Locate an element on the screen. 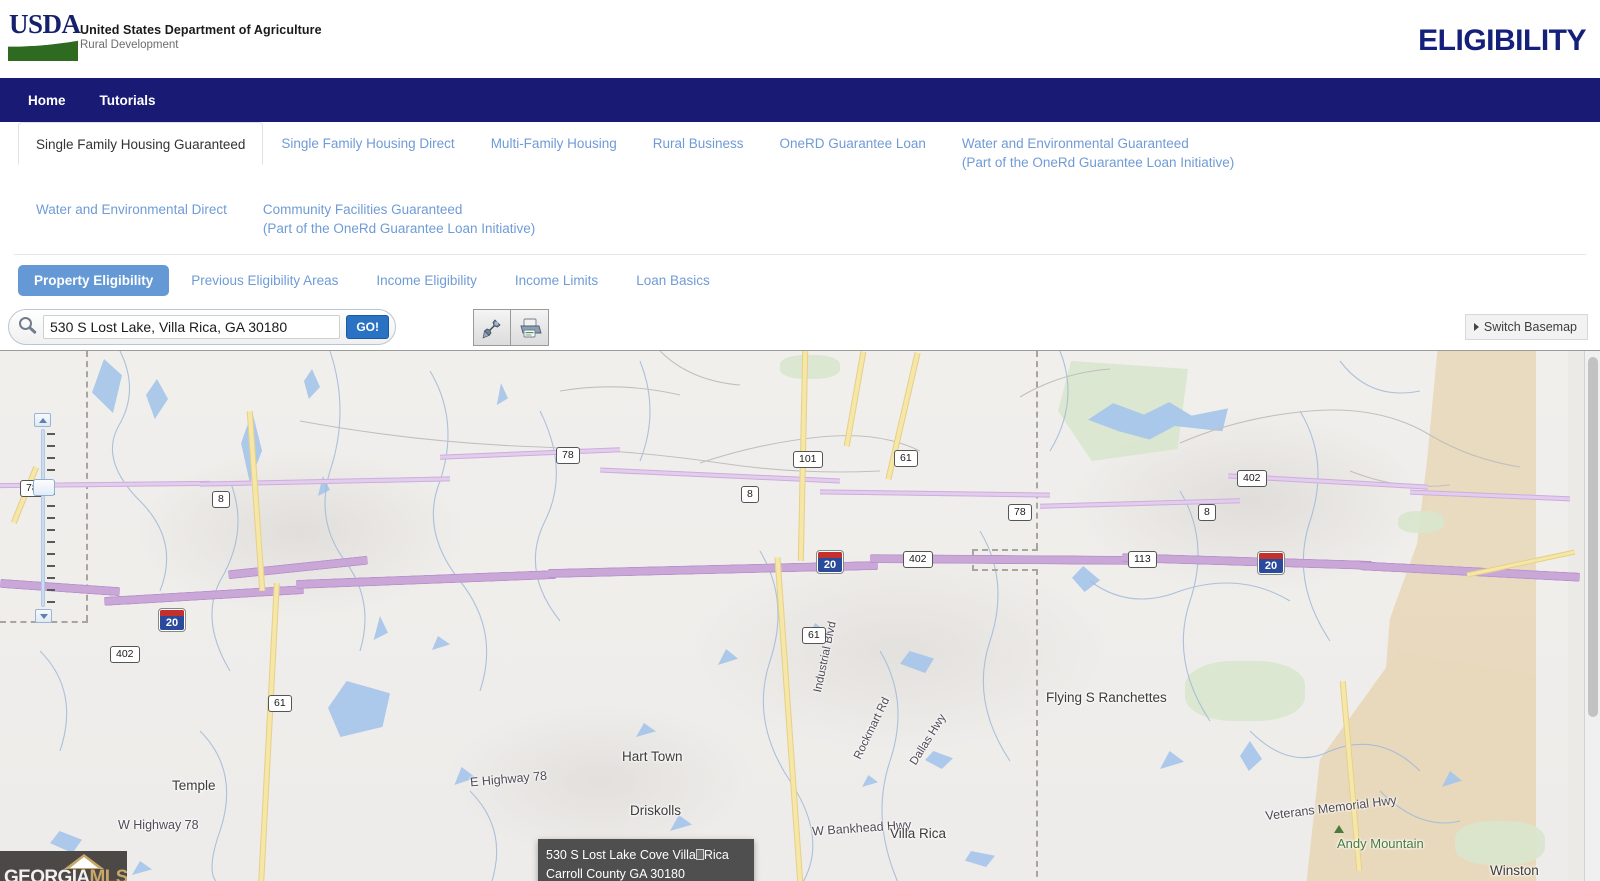 This screenshot has height=881, width=1600. usda-logo: USDA is located at coordinates (44, 35).